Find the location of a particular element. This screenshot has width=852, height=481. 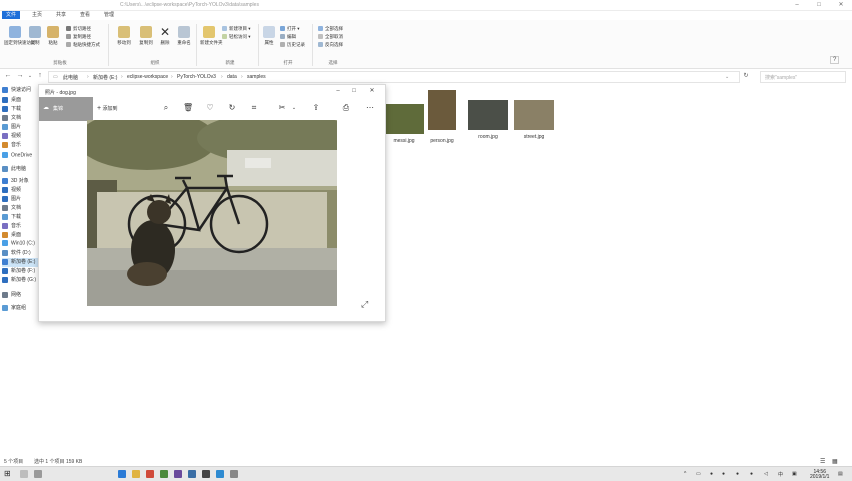

photos-close-button: ✕ is located at coordinates (372, 91).